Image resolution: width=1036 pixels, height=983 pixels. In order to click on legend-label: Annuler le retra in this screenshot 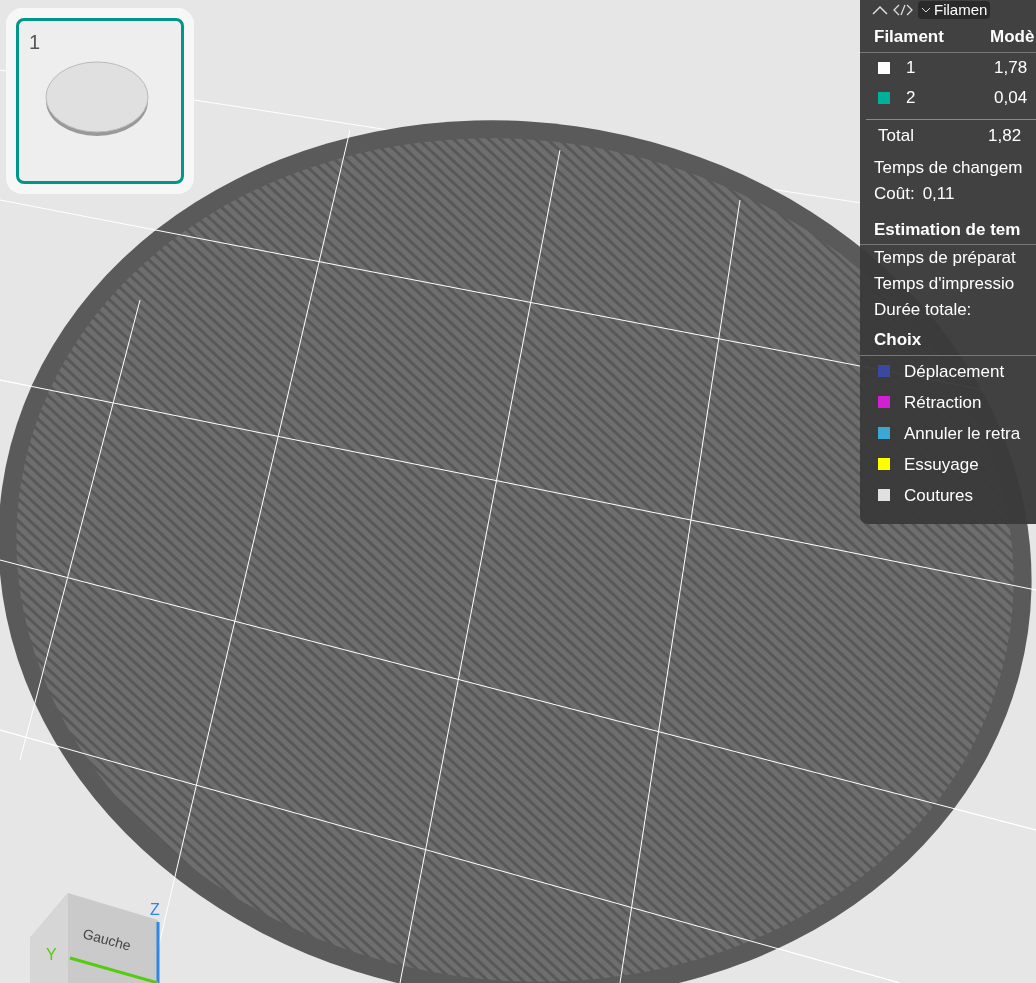, I will do `click(962, 433)`.